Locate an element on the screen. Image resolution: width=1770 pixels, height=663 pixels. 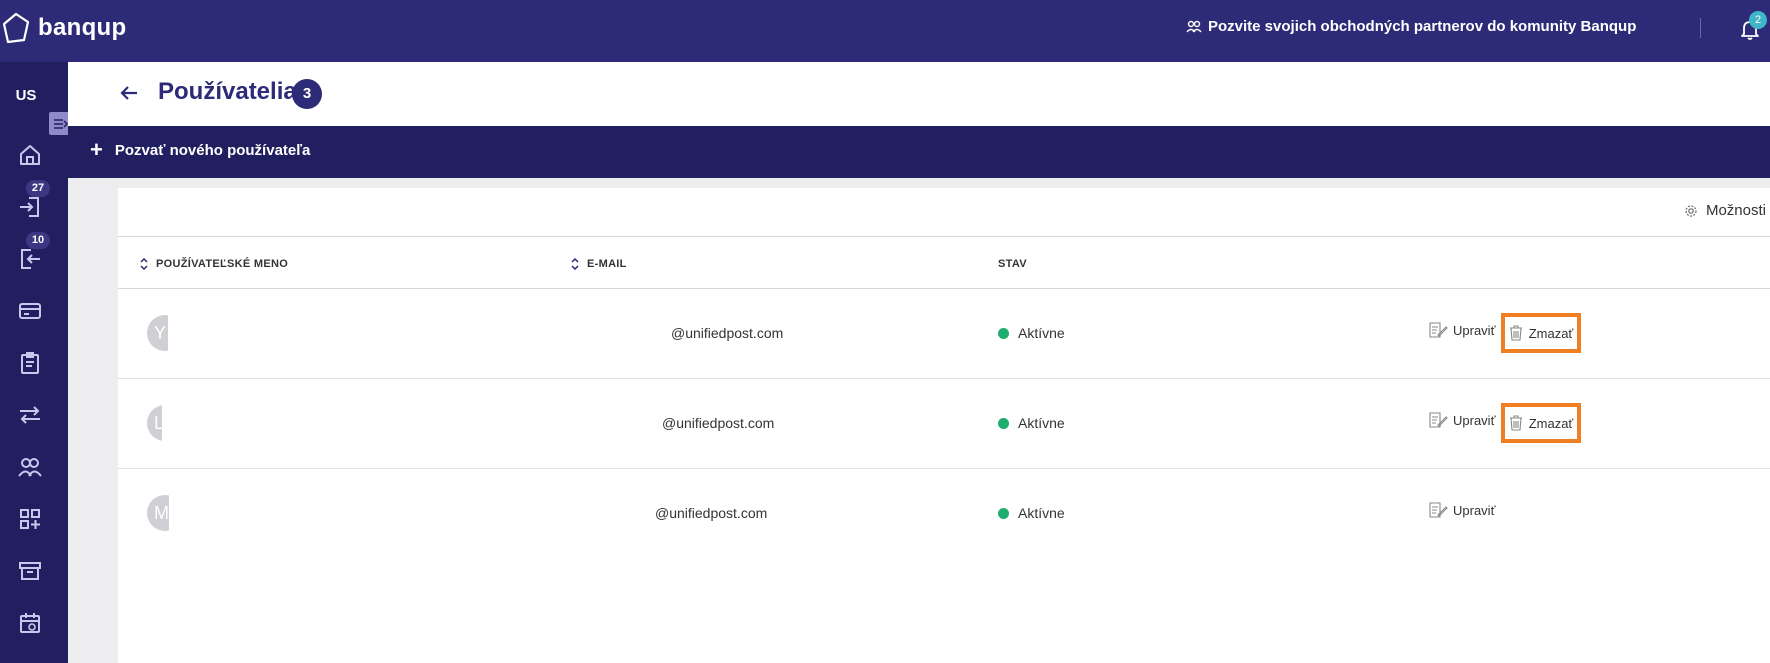
back-button is located at coordinates (129, 93).